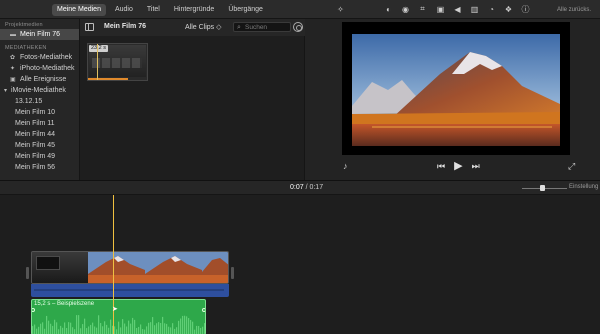 This screenshot has height=334, width=600. I want to click on skip-forward-icon: ⏭, so click(476, 166).